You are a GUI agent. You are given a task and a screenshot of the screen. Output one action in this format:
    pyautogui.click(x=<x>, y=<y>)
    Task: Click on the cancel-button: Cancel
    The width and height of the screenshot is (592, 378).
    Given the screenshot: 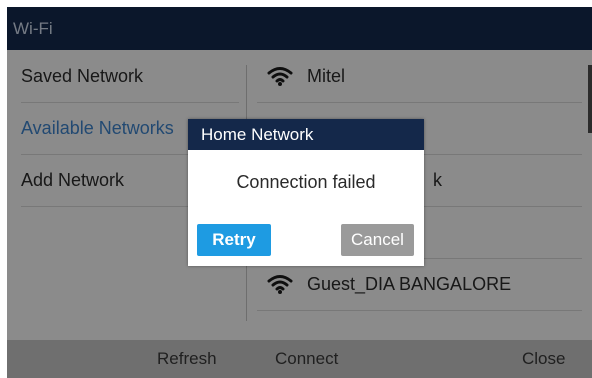 What is the action you would take?
    pyautogui.click(x=377, y=240)
    